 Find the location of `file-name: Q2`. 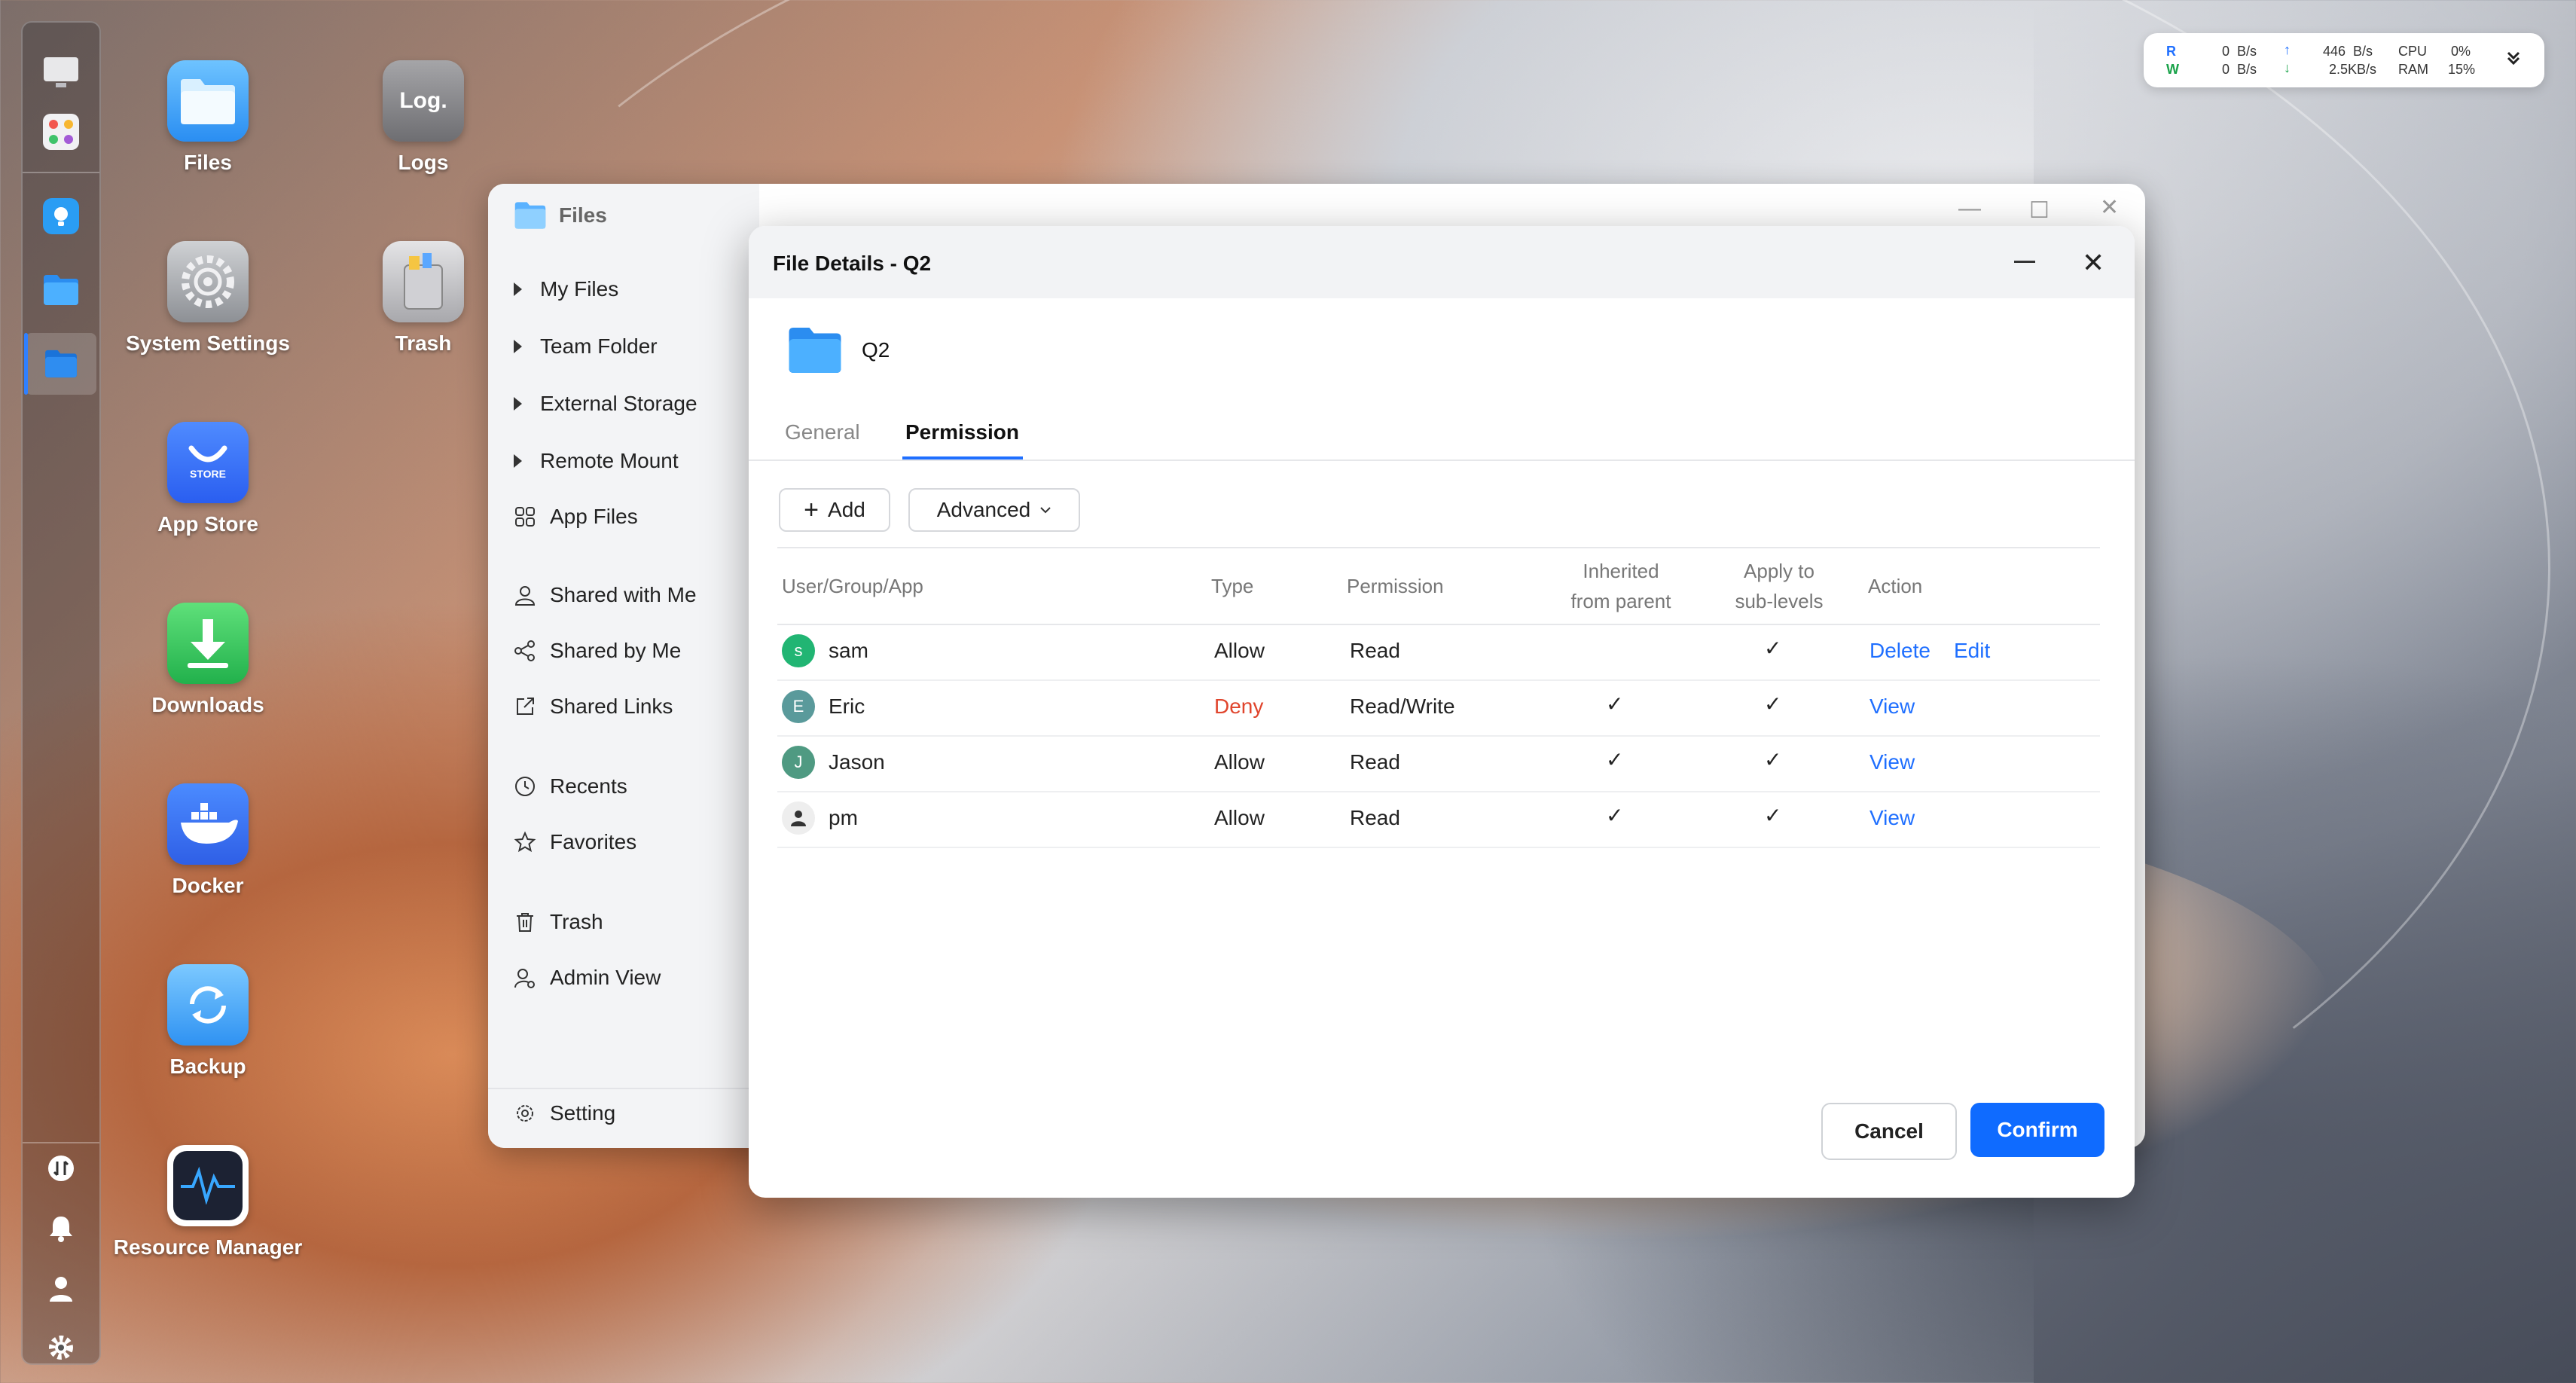

file-name: Q2 is located at coordinates (876, 350).